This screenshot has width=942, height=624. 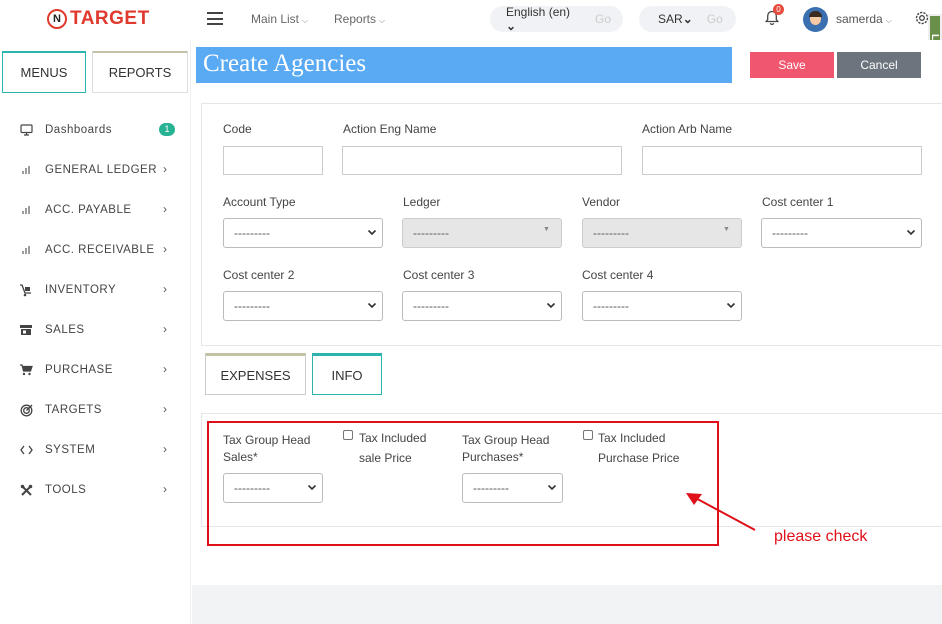 What do you see at coordinates (431, 233) in the screenshot?
I see `ledger-value: ---------` at bounding box center [431, 233].